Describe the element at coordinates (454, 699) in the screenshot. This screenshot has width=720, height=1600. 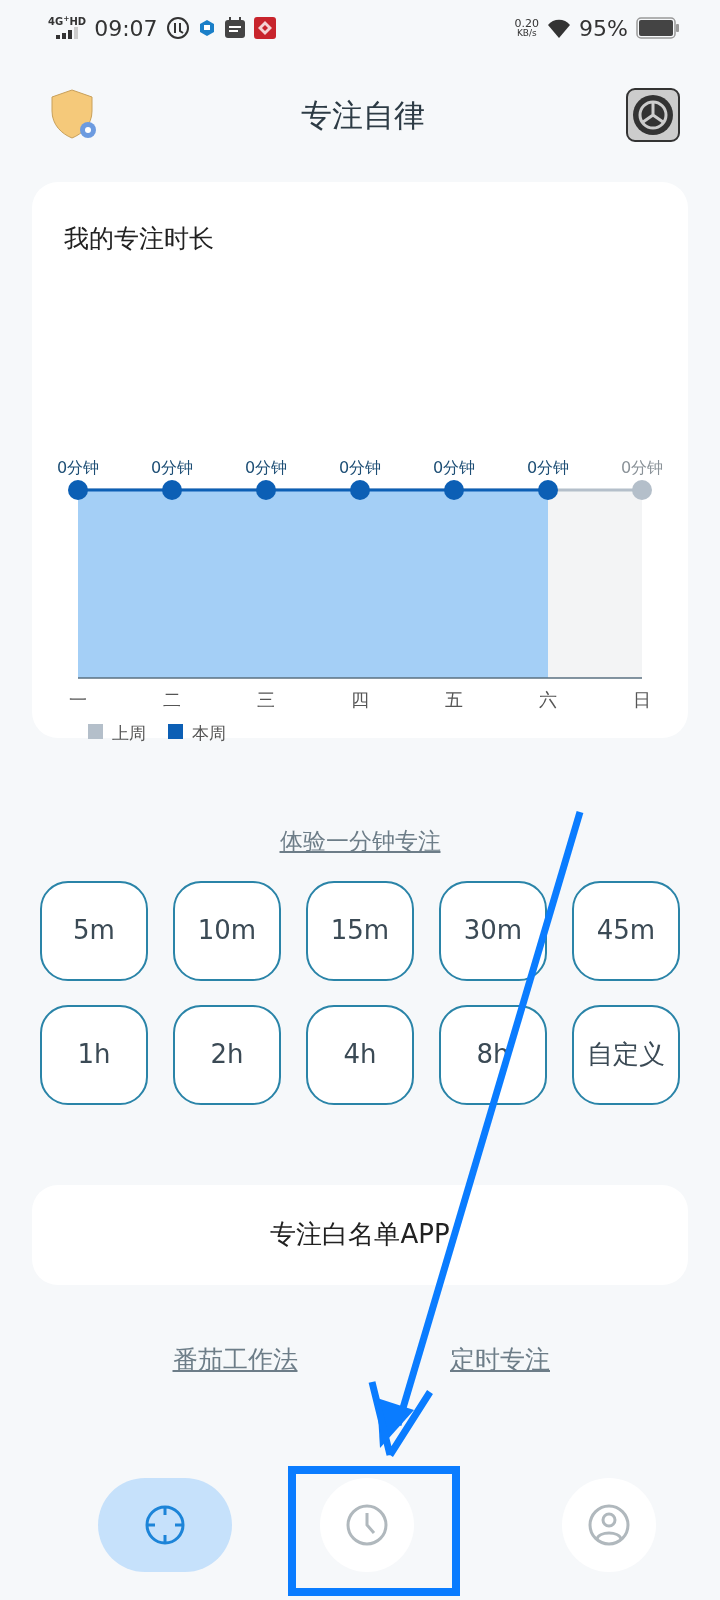
I see `axis-label: 五` at that location.